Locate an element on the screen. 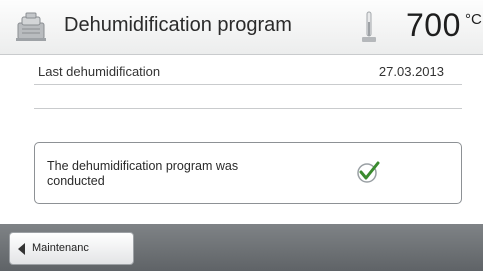 Image resolution: width=483 pixels, height=271 pixels. checkmark-icon is located at coordinates (368, 172).